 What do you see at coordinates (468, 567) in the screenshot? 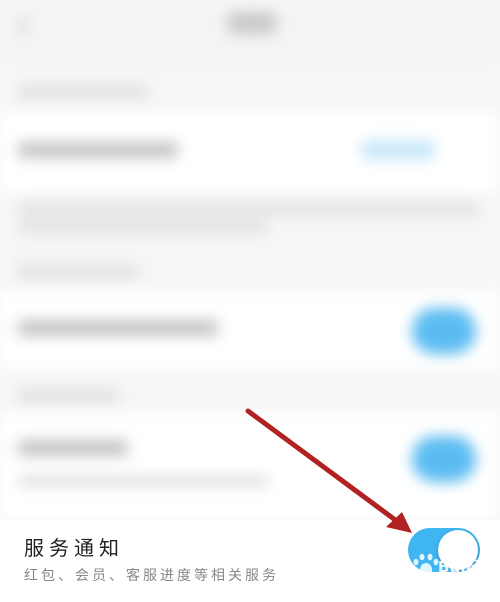
I see `watermark-brand: Bai经验` at bounding box center [468, 567].